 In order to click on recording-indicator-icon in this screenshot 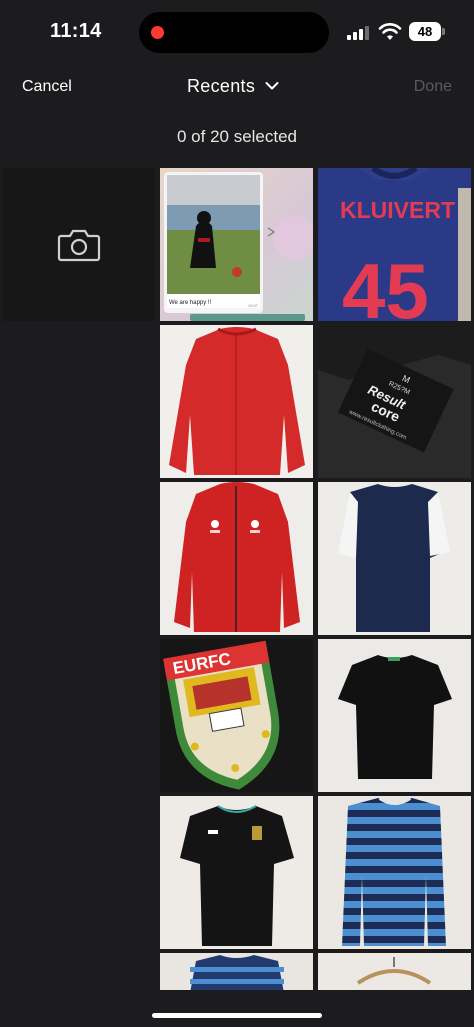, I will do `click(157, 32)`.